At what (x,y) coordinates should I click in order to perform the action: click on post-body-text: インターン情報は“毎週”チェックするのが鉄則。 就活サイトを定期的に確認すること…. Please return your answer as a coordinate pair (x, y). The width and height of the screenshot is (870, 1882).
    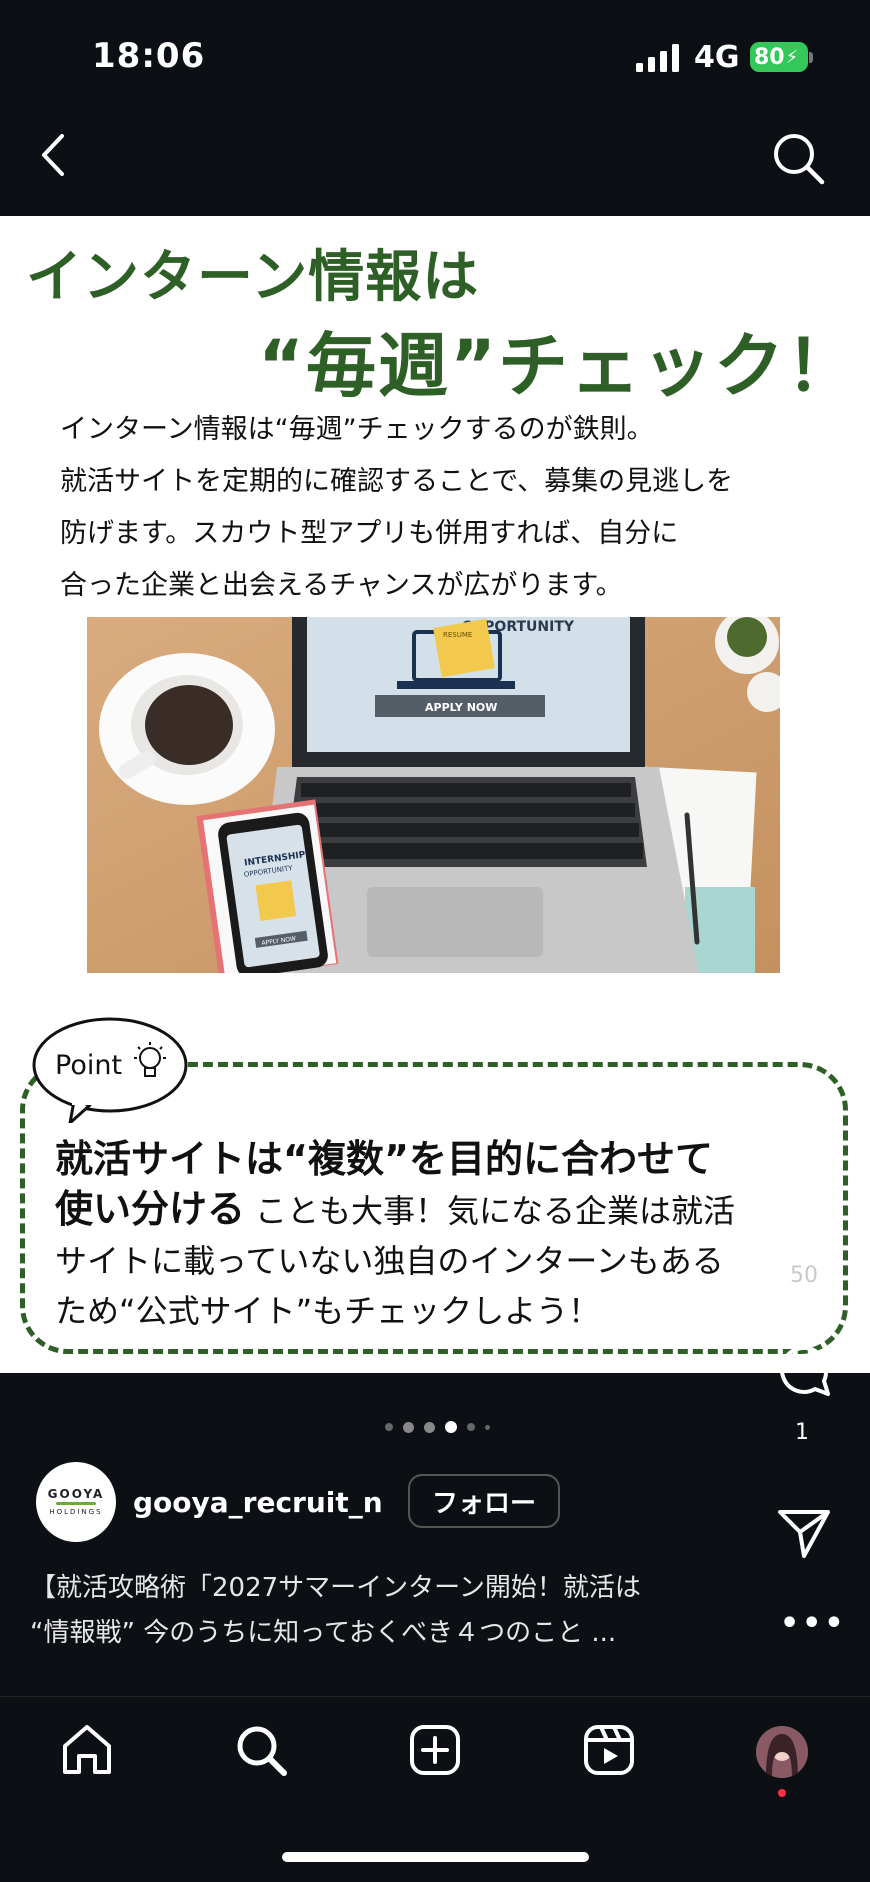
    Looking at the image, I should click on (440, 508).